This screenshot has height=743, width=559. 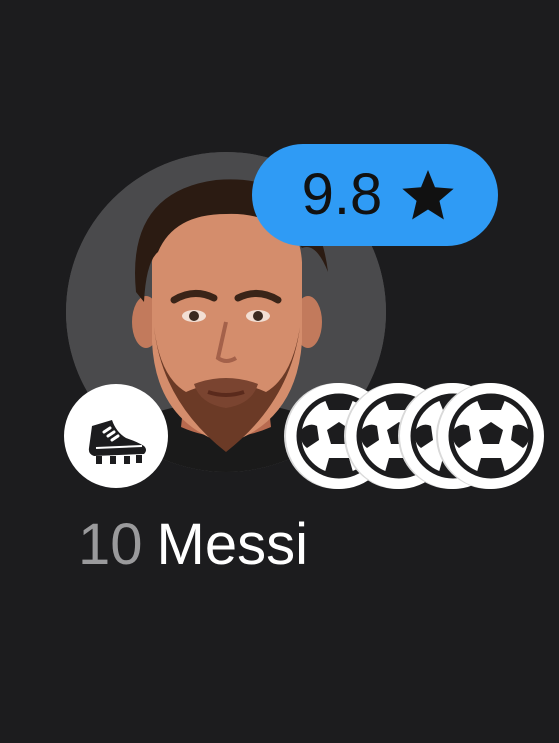 I want to click on star-icon, so click(x=428, y=195).